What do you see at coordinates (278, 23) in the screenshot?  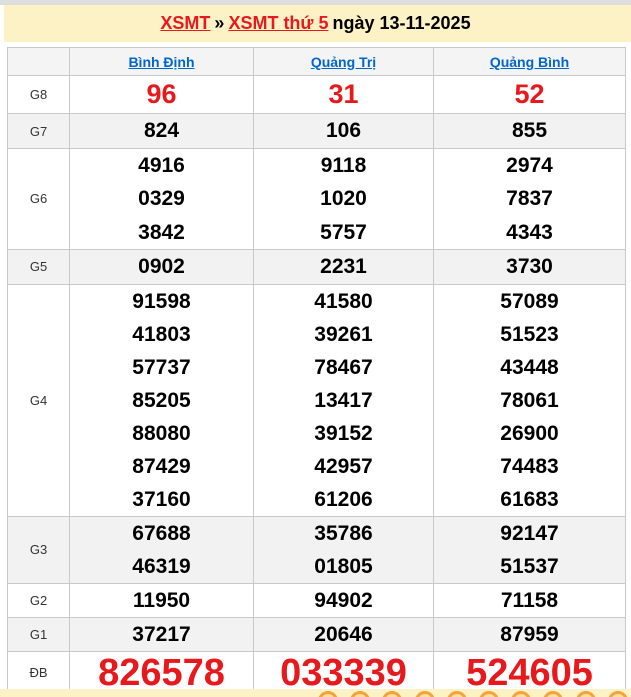 I see `title-link-xsmt-thu5: XSMT thứ 5` at bounding box center [278, 23].